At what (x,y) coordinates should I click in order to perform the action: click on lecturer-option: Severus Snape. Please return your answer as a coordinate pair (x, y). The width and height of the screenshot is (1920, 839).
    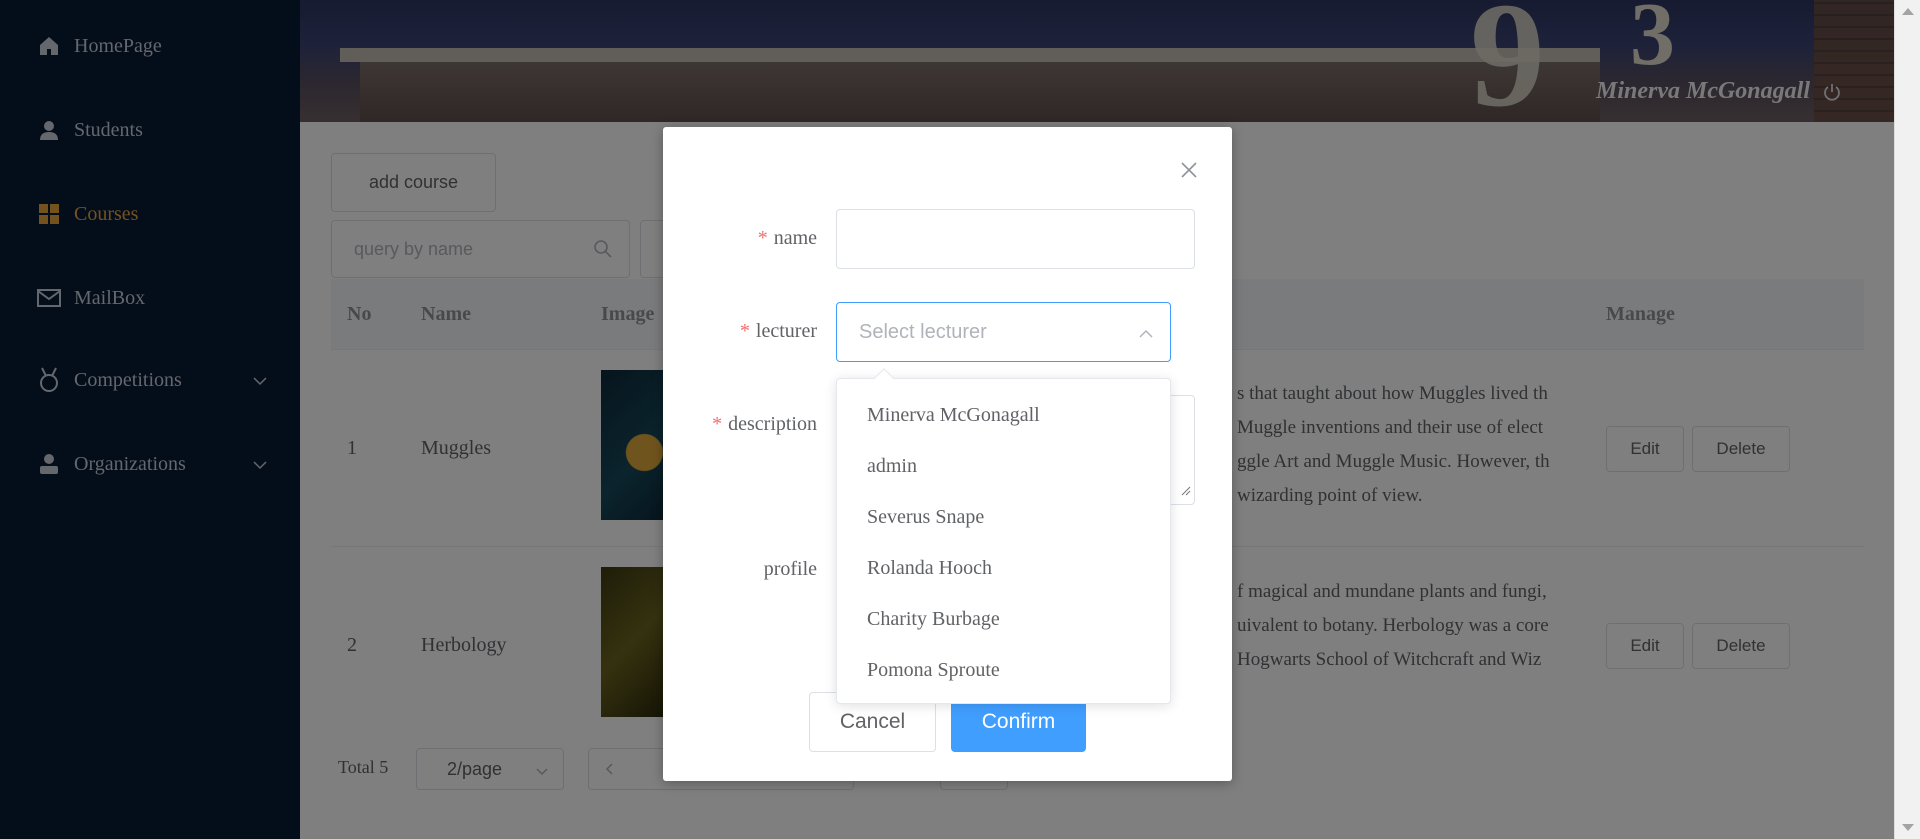
    Looking at the image, I should click on (1003, 517).